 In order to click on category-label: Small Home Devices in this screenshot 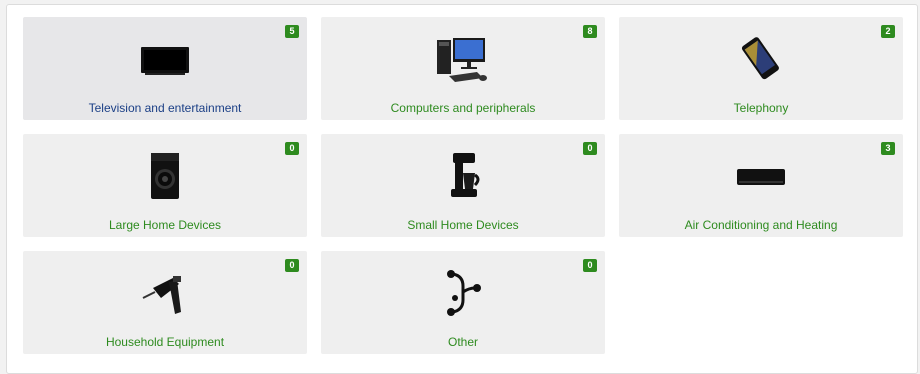, I will do `click(463, 225)`.